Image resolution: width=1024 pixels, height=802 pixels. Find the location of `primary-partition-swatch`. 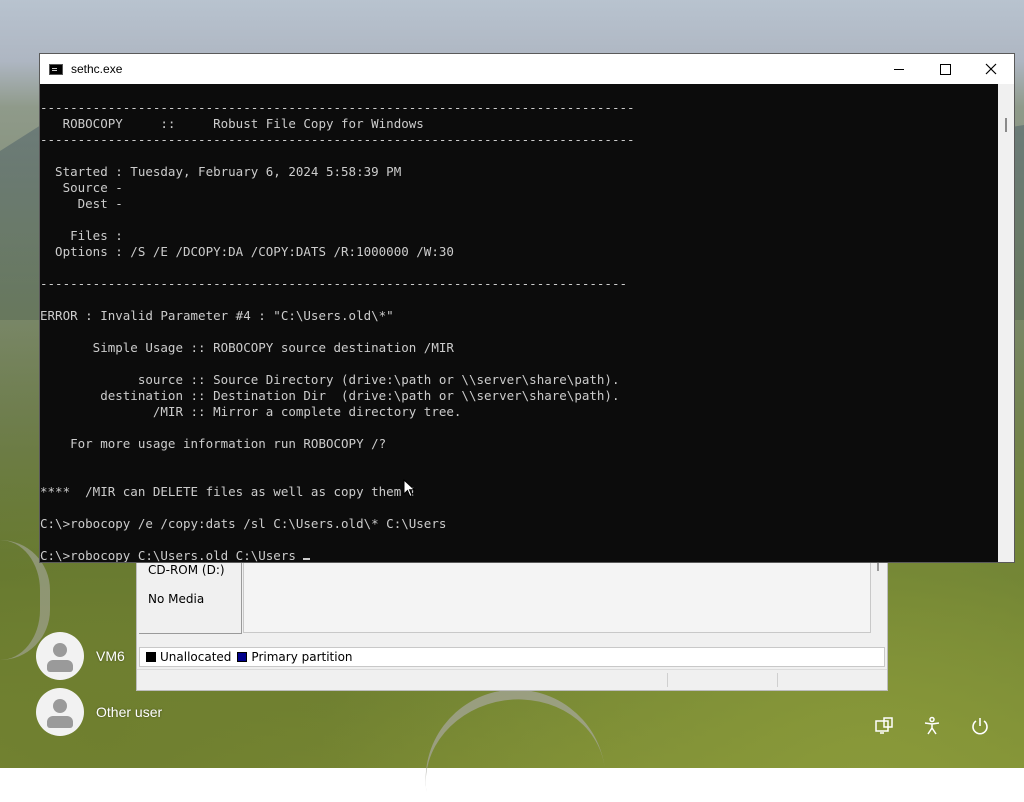

primary-partition-swatch is located at coordinates (242, 657).